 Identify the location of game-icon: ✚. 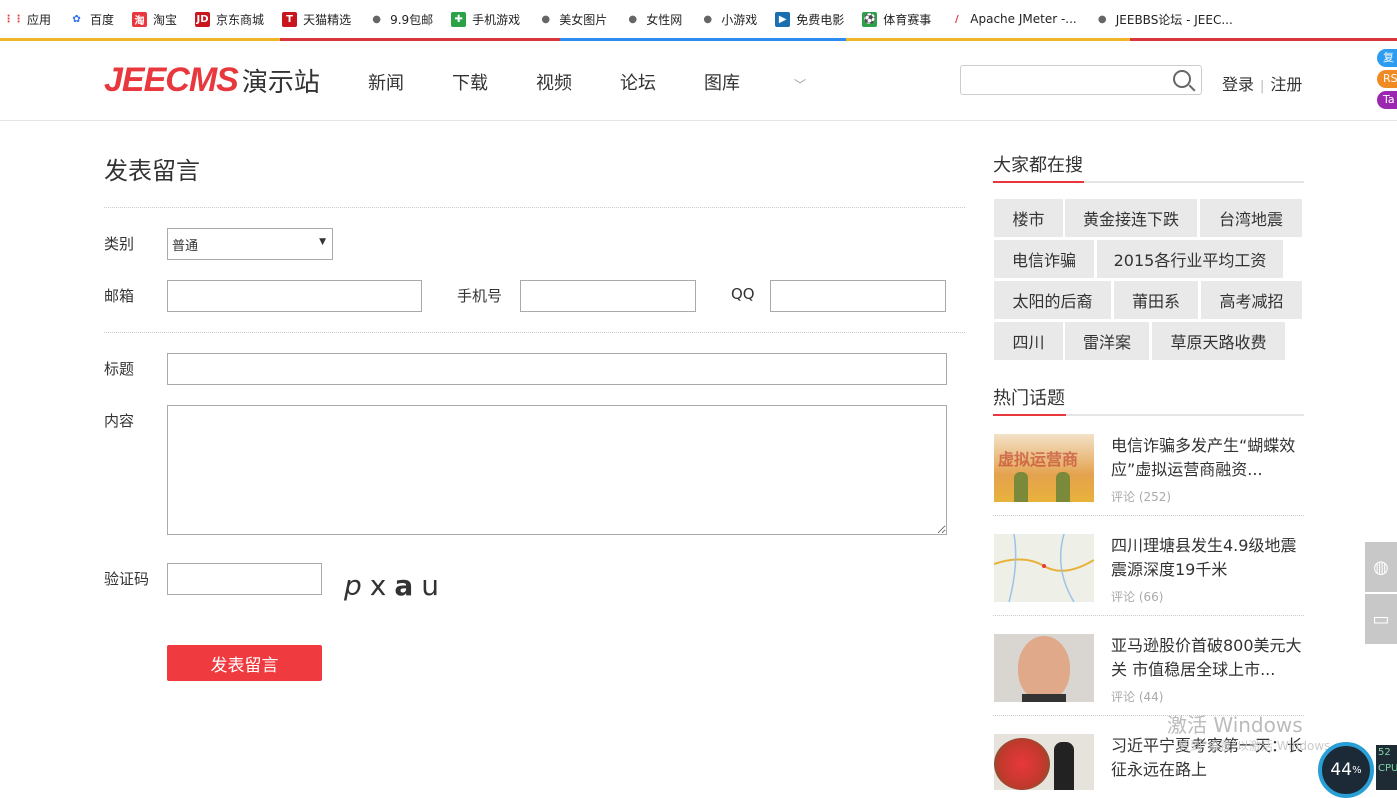
(459, 19).